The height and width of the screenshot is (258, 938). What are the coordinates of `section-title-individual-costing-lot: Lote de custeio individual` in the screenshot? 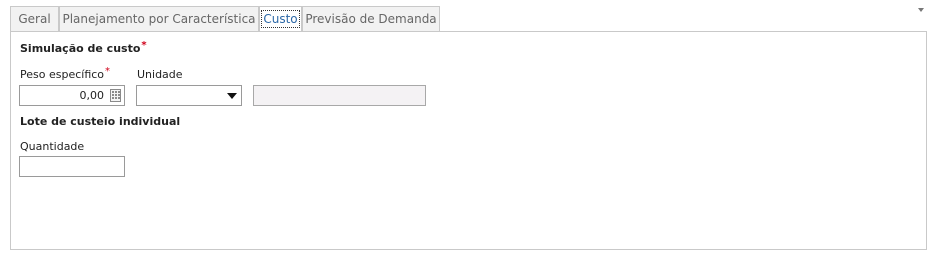 It's located at (100, 121).